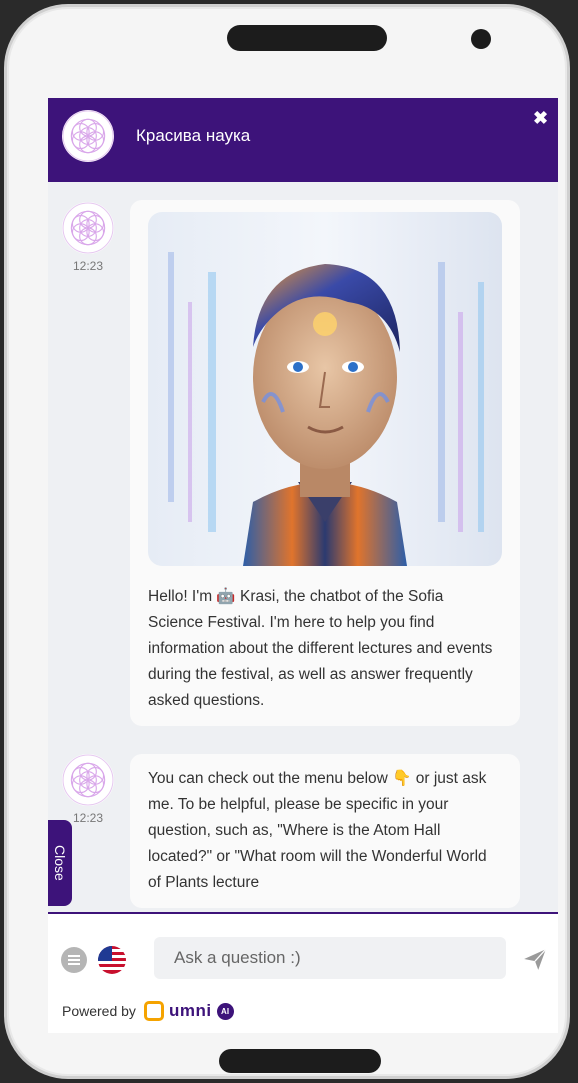 This screenshot has width=578, height=1083. I want to click on umni-logo: umni AI, so click(188, 1011).